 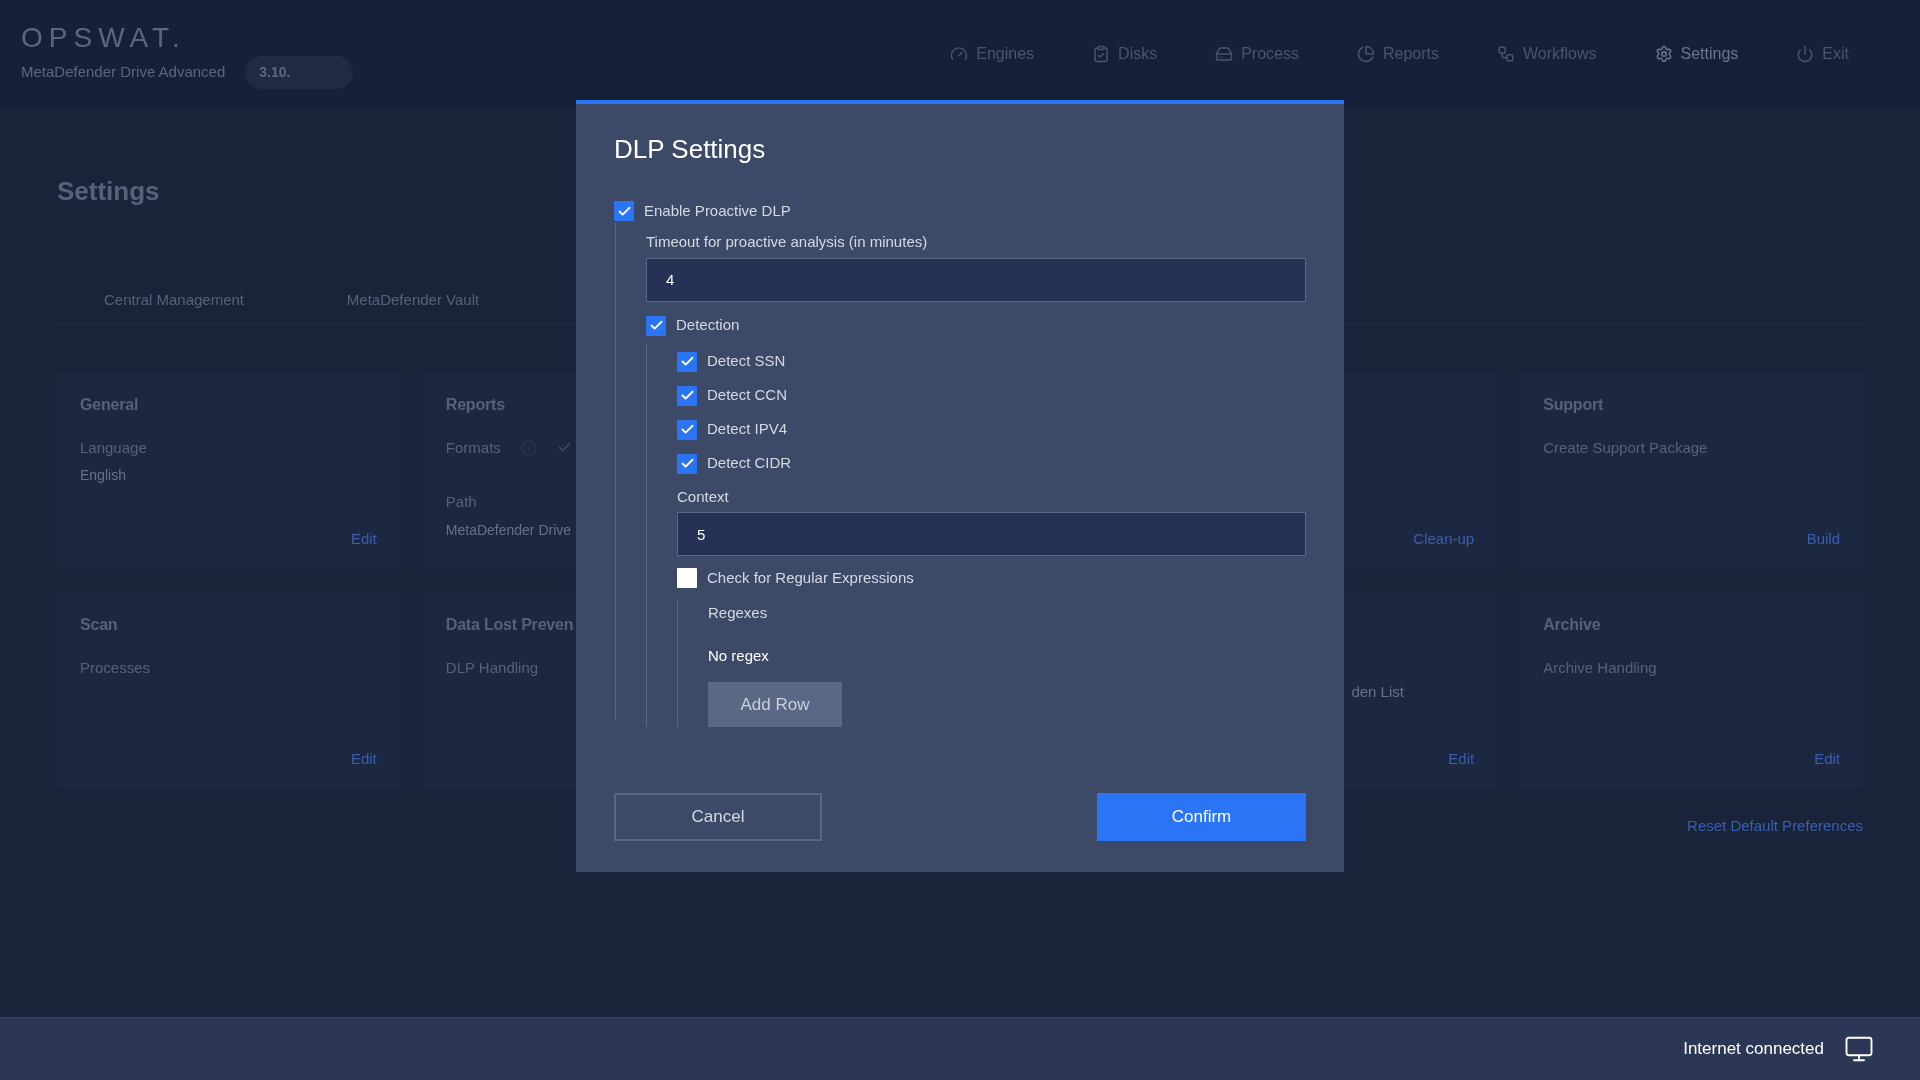 I want to click on card-title: Scan, so click(x=99, y=624).